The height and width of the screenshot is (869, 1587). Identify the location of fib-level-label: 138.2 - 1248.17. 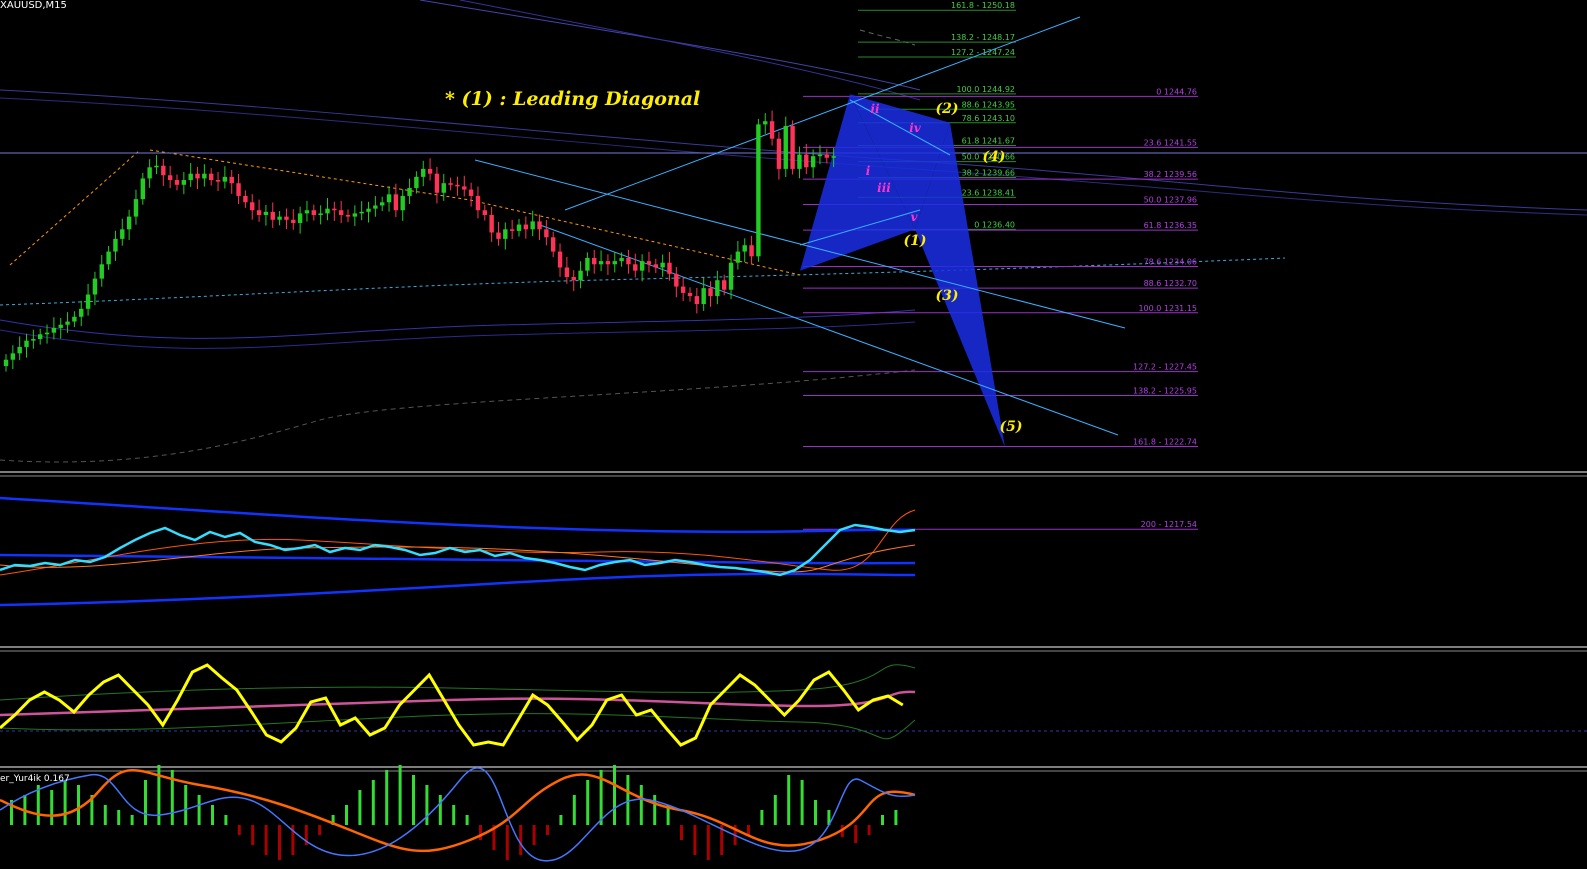
(983, 37).